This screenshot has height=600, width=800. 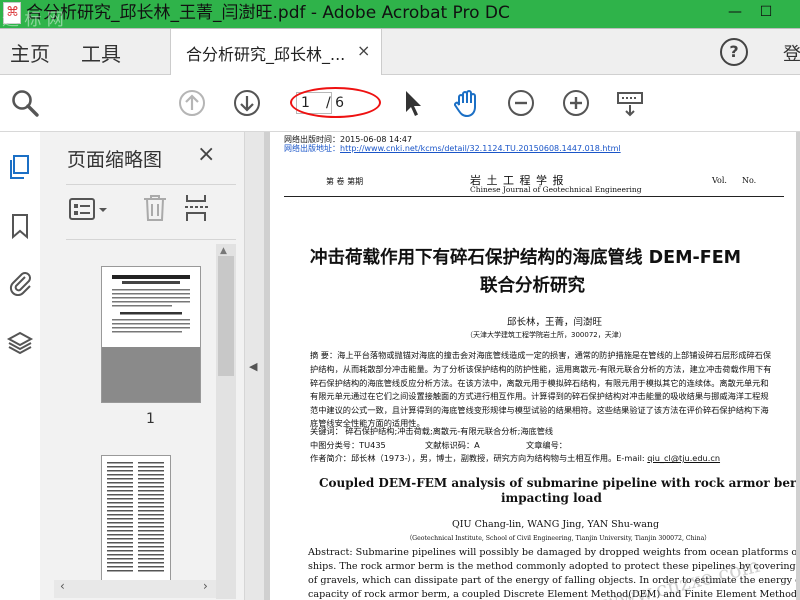 What do you see at coordinates (546, 335) in the screenshot?
I see `affiliation-zh: （天津大学建筑工程学院岩土所，300072，天津）` at bounding box center [546, 335].